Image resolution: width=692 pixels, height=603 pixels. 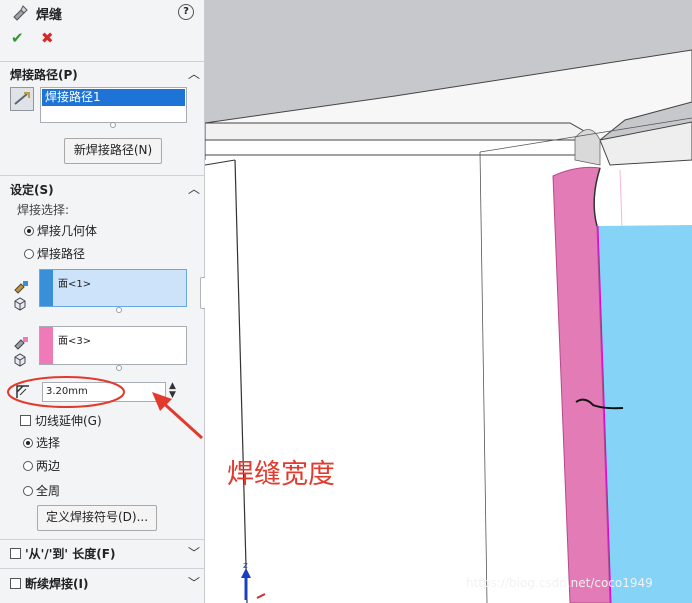 I want to click on settings-section-title: 设定(S), so click(x=32, y=189).